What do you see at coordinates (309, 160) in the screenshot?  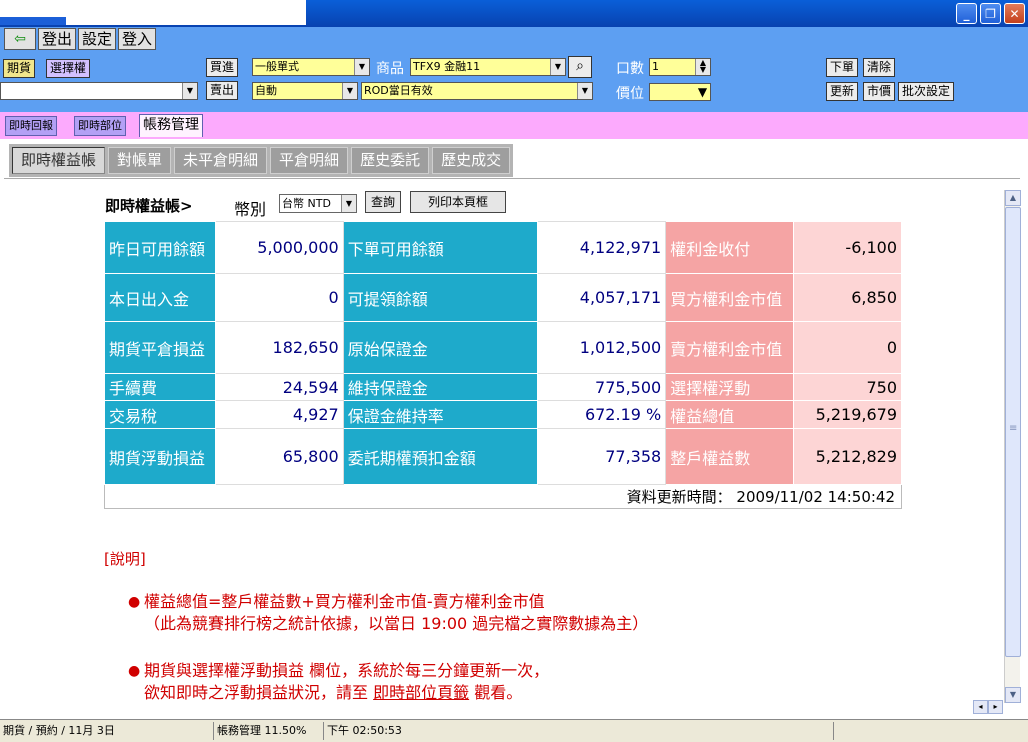 I see `tab-closed-positions: 平倉明細` at bounding box center [309, 160].